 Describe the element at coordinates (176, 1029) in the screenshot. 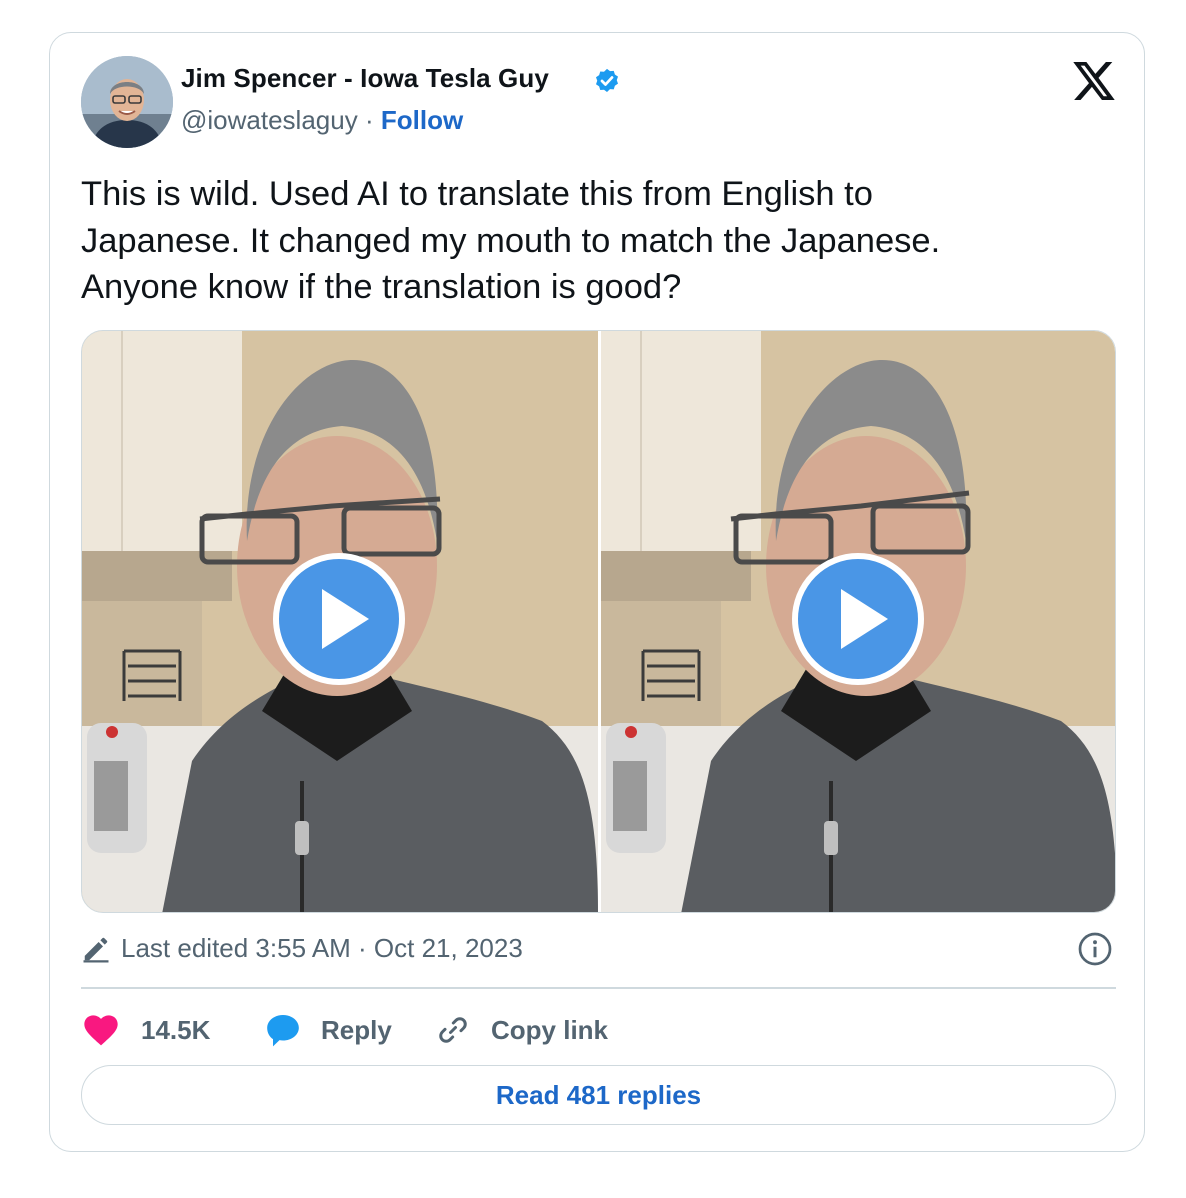

I see `like-count: 14.5K` at that location.